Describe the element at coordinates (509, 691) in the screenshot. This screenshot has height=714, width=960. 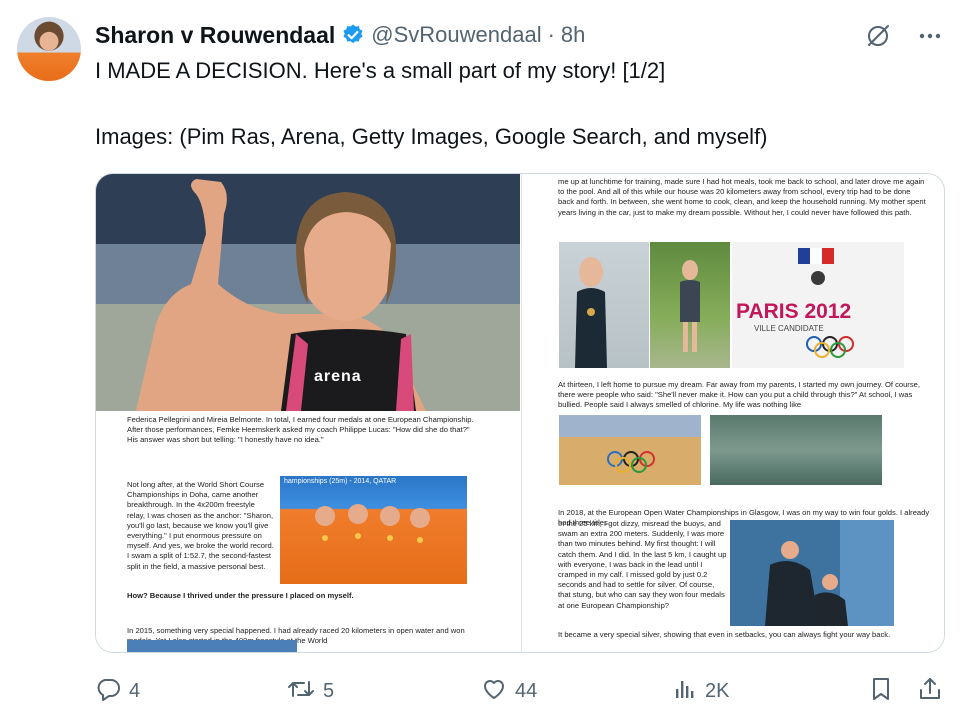
I see `like-button: 44` at that location.